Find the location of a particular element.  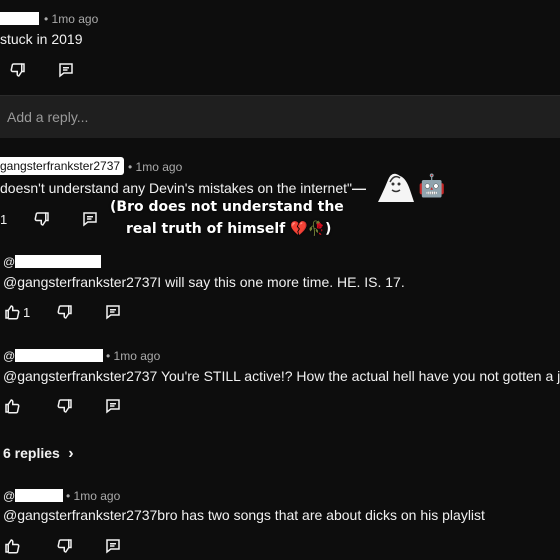

view-replies-link: 6 replies › is located at coordinates (38, 454).